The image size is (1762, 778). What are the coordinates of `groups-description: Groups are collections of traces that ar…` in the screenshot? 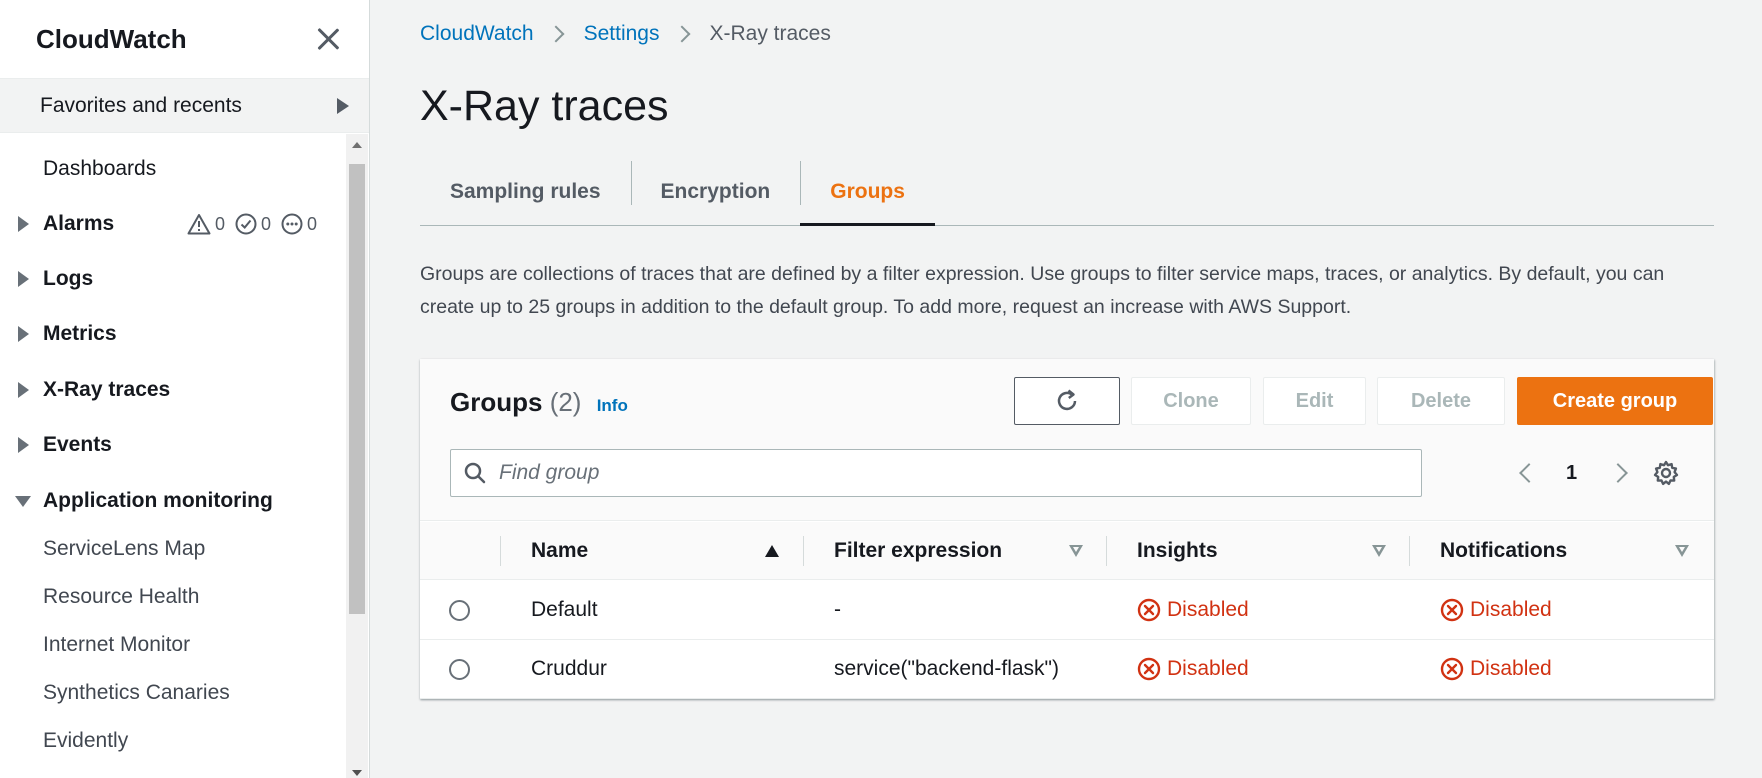 It's located at (1042, 290).